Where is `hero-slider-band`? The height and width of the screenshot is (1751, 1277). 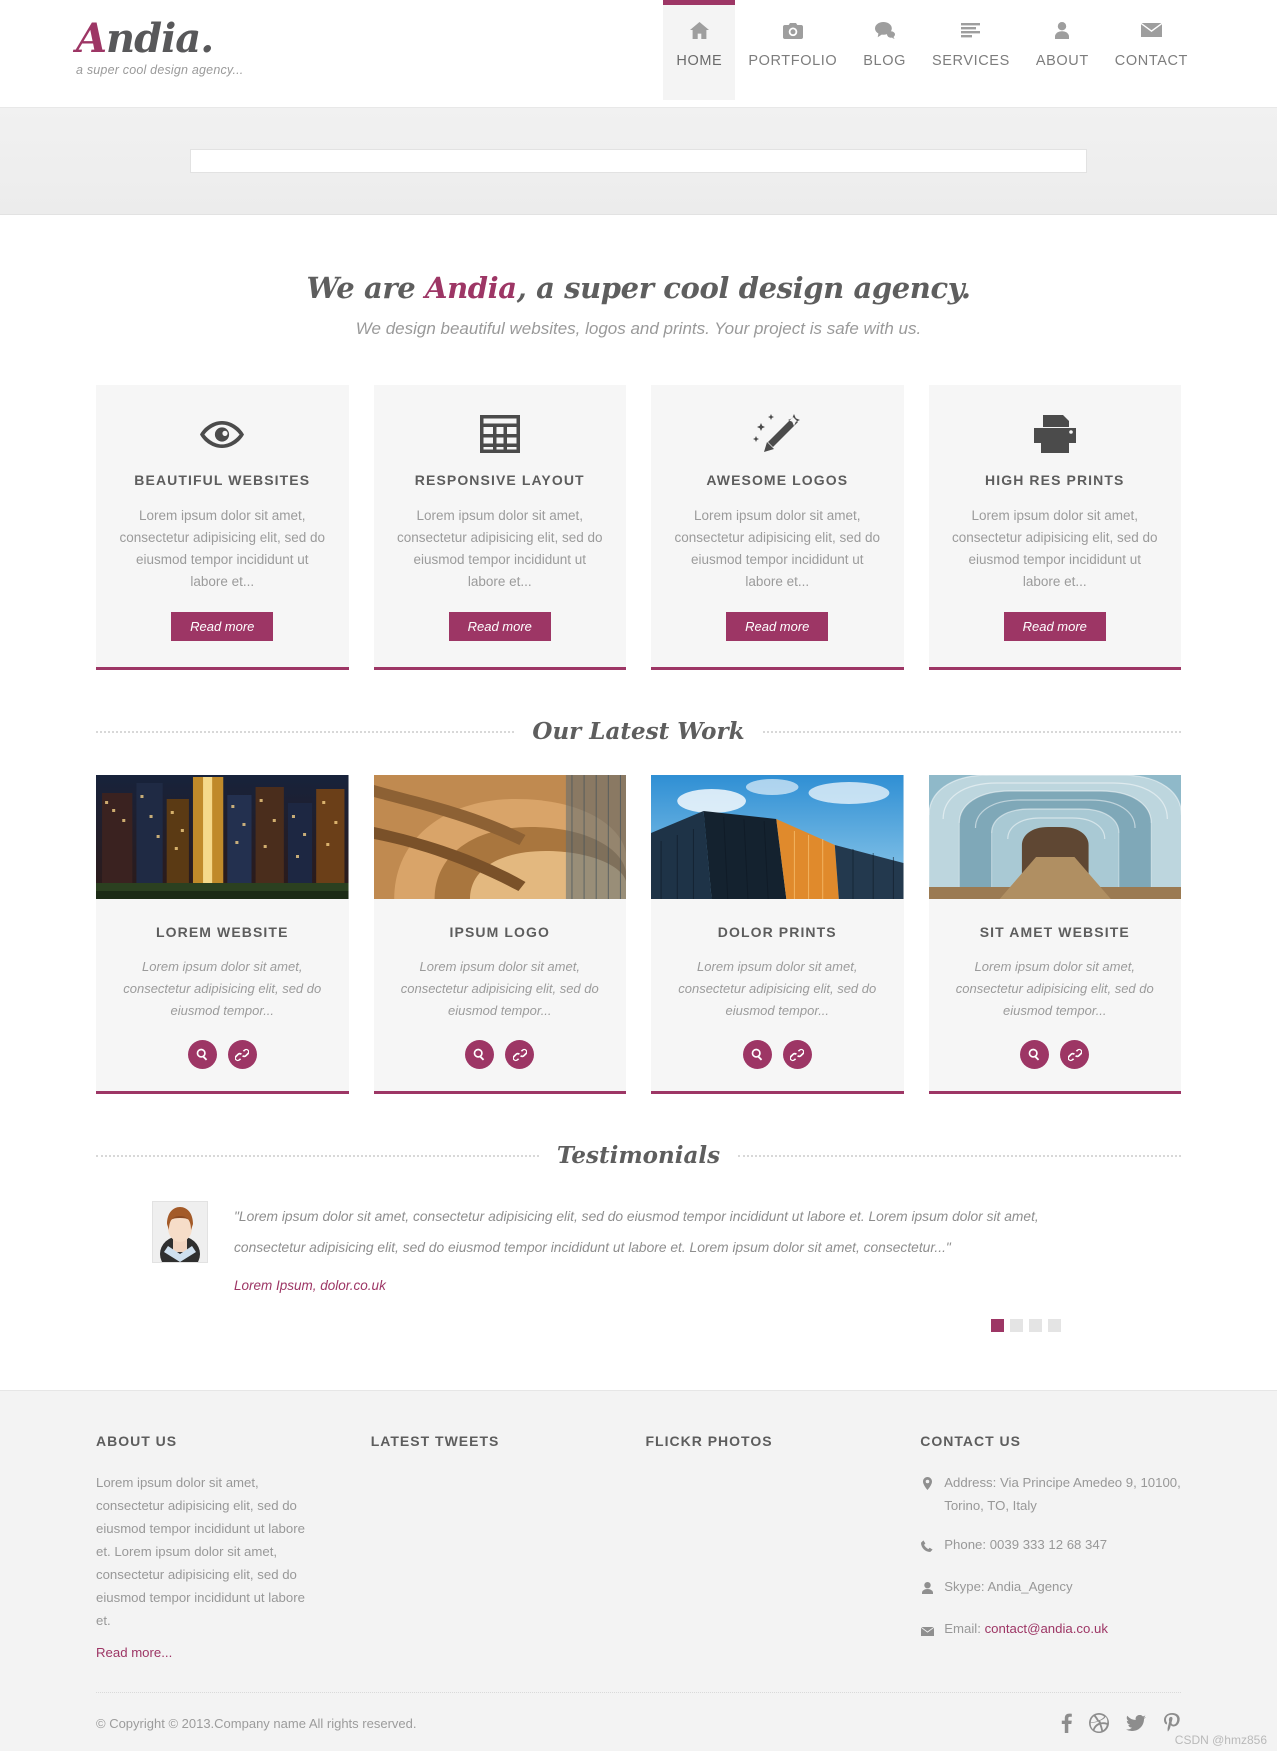 hero-slider-band is located at coordinates (638, 161).